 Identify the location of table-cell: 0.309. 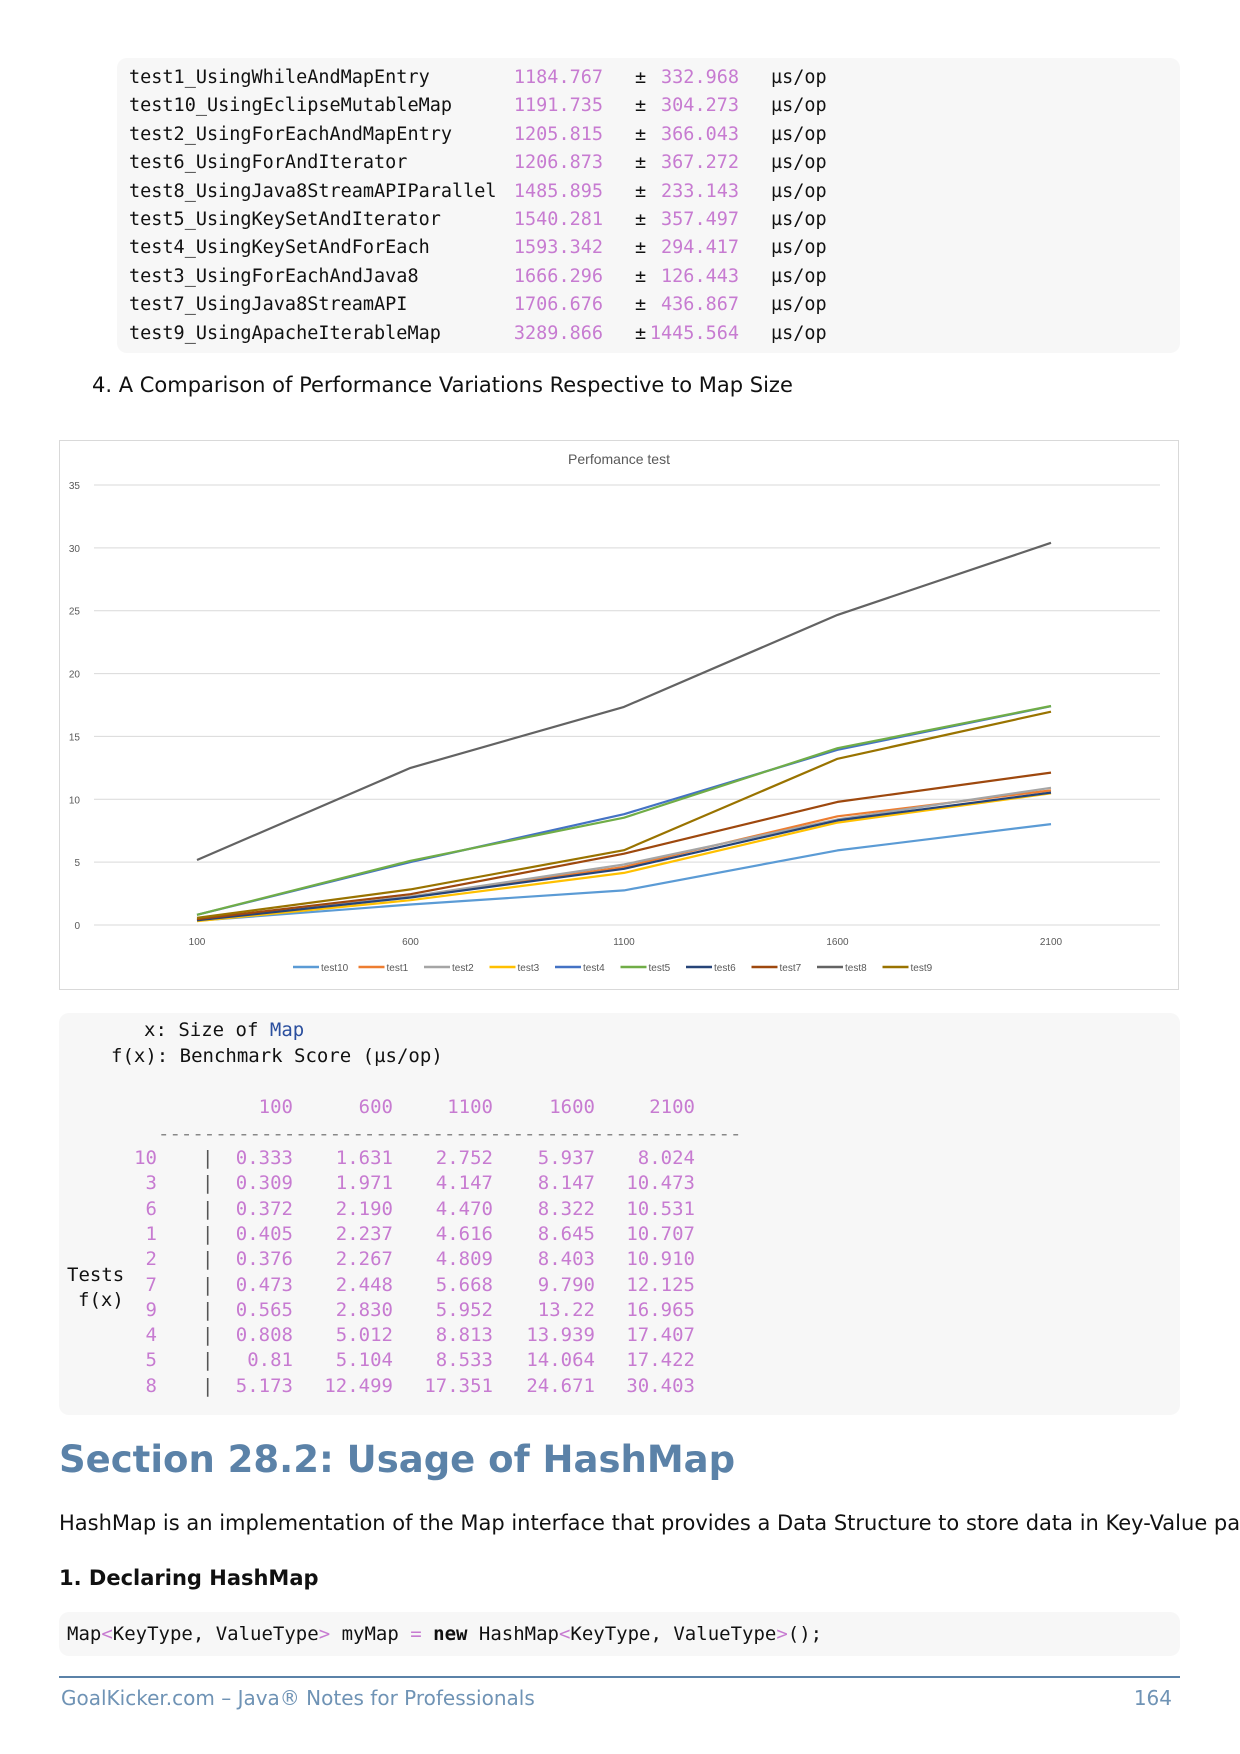
(264, 1183).